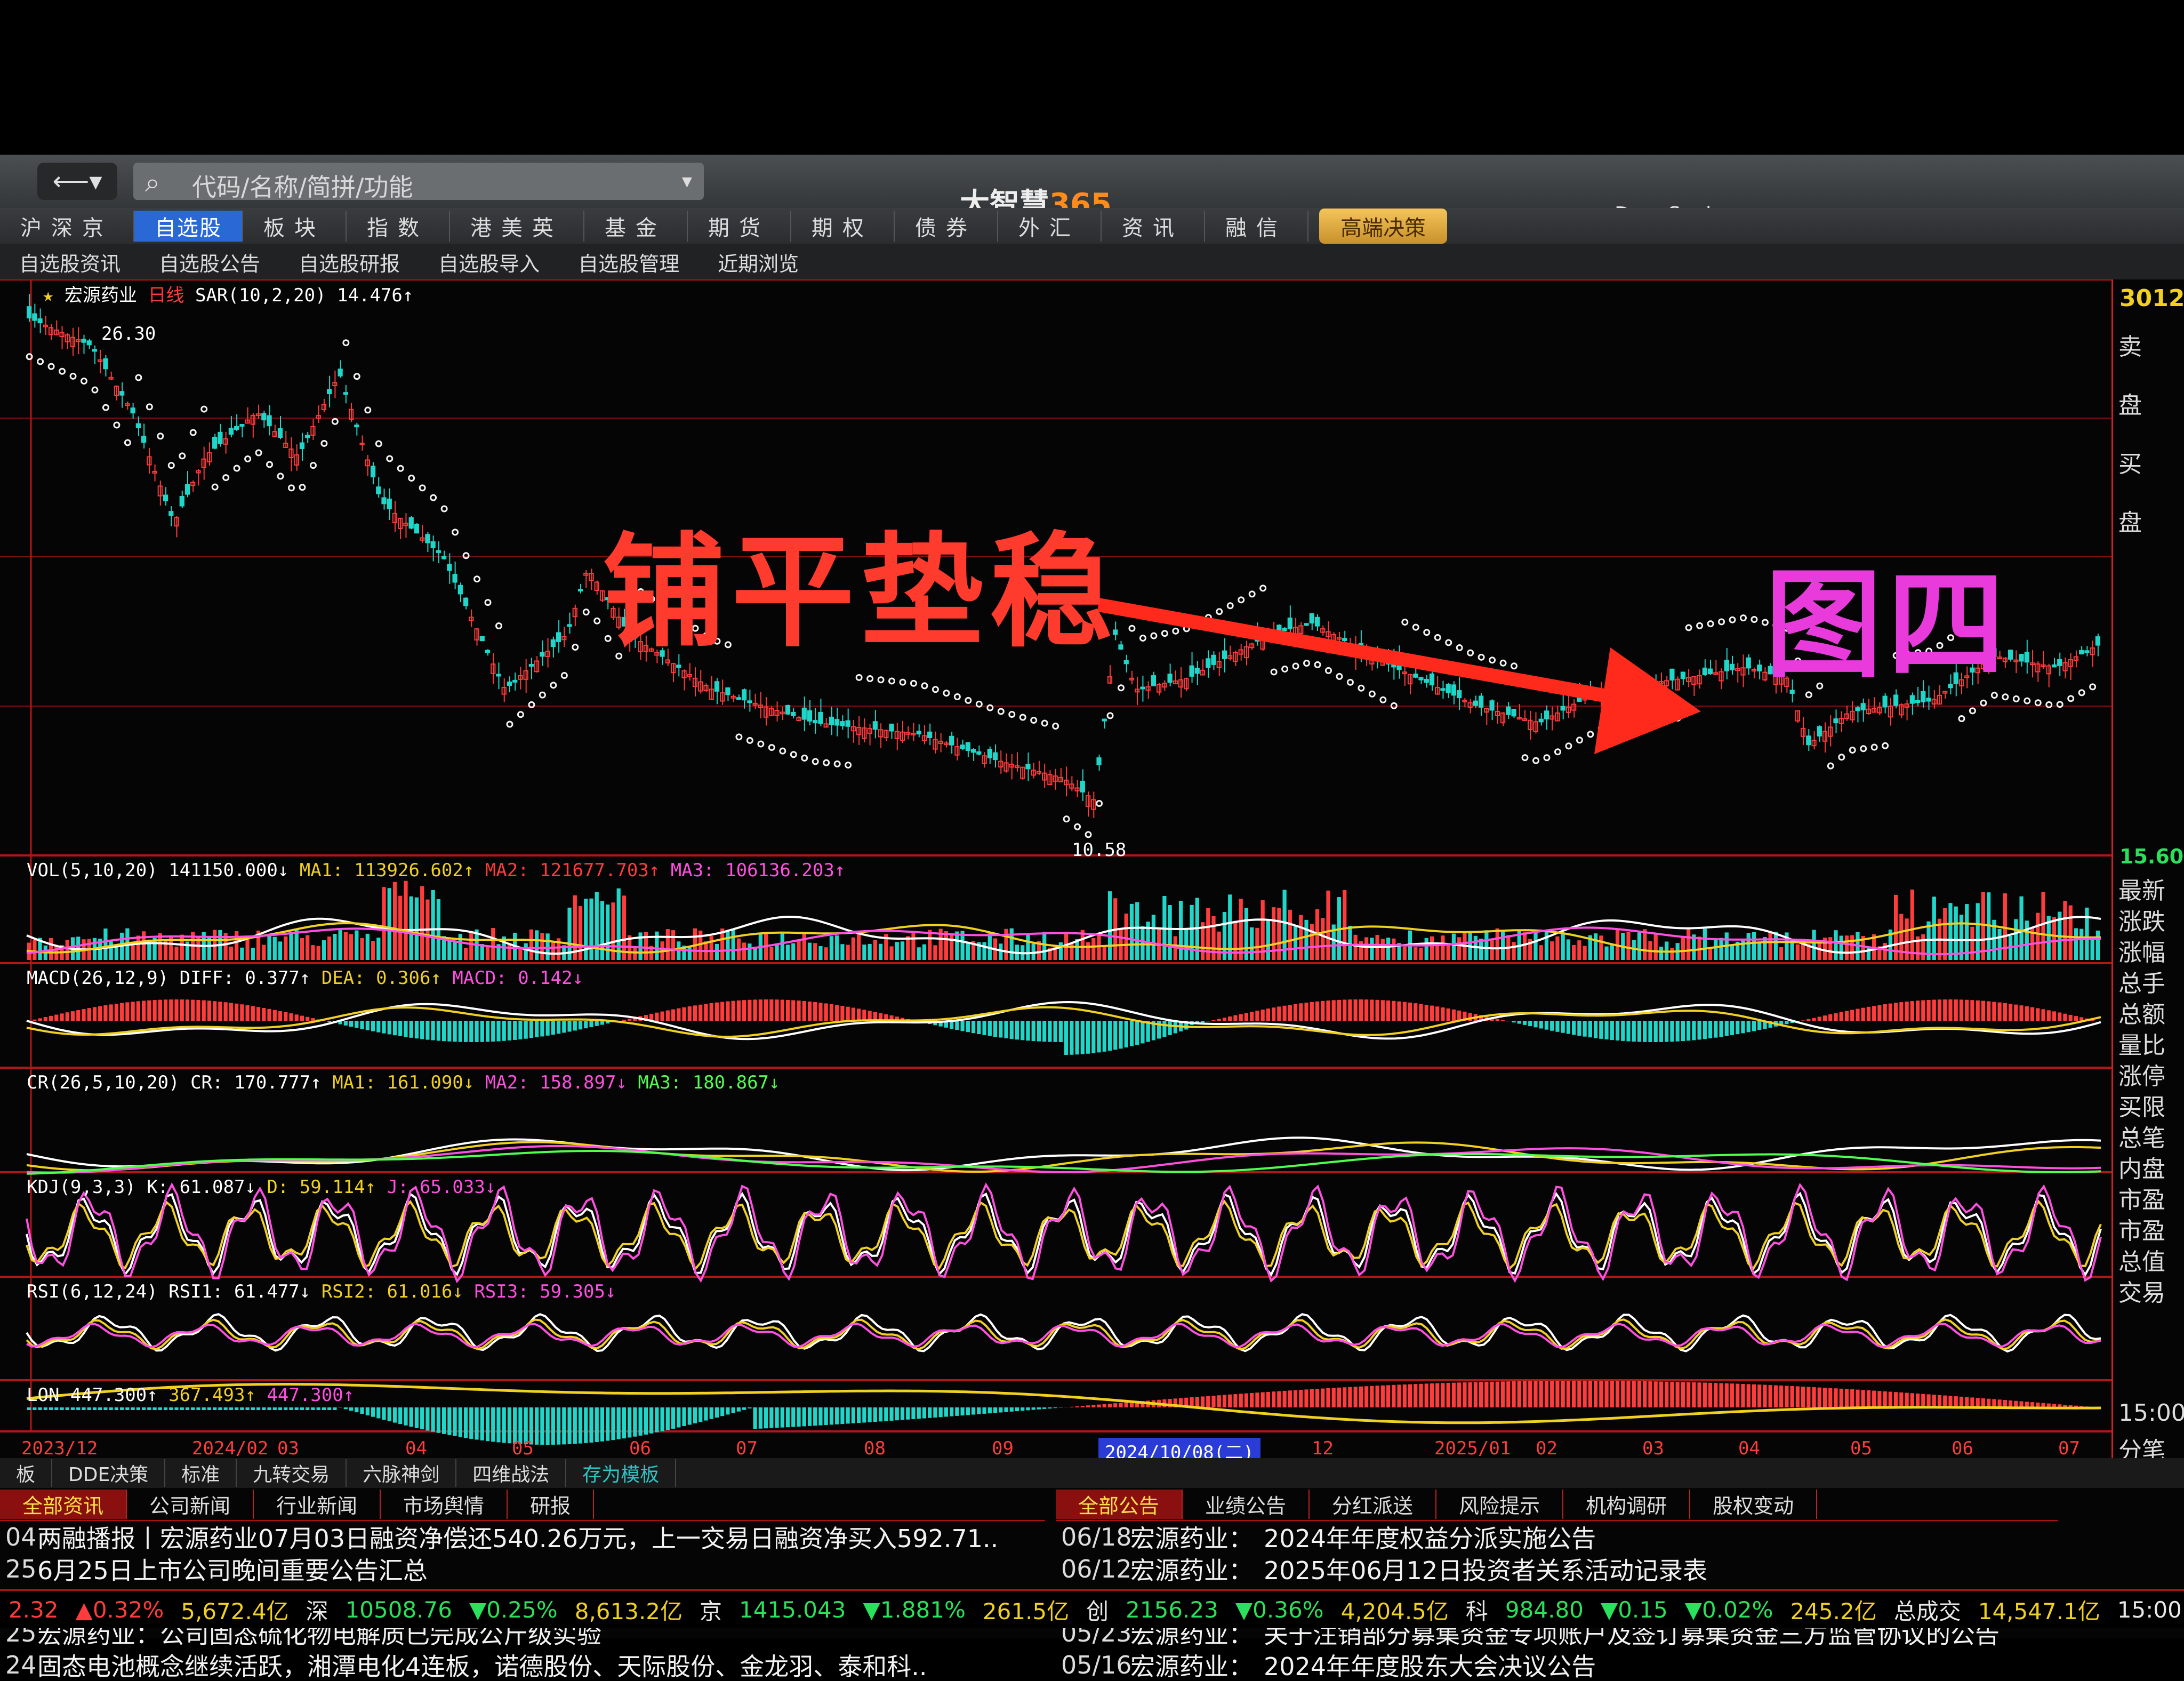  I want to click on nav-tab-8: 债券, so click(946, 227).